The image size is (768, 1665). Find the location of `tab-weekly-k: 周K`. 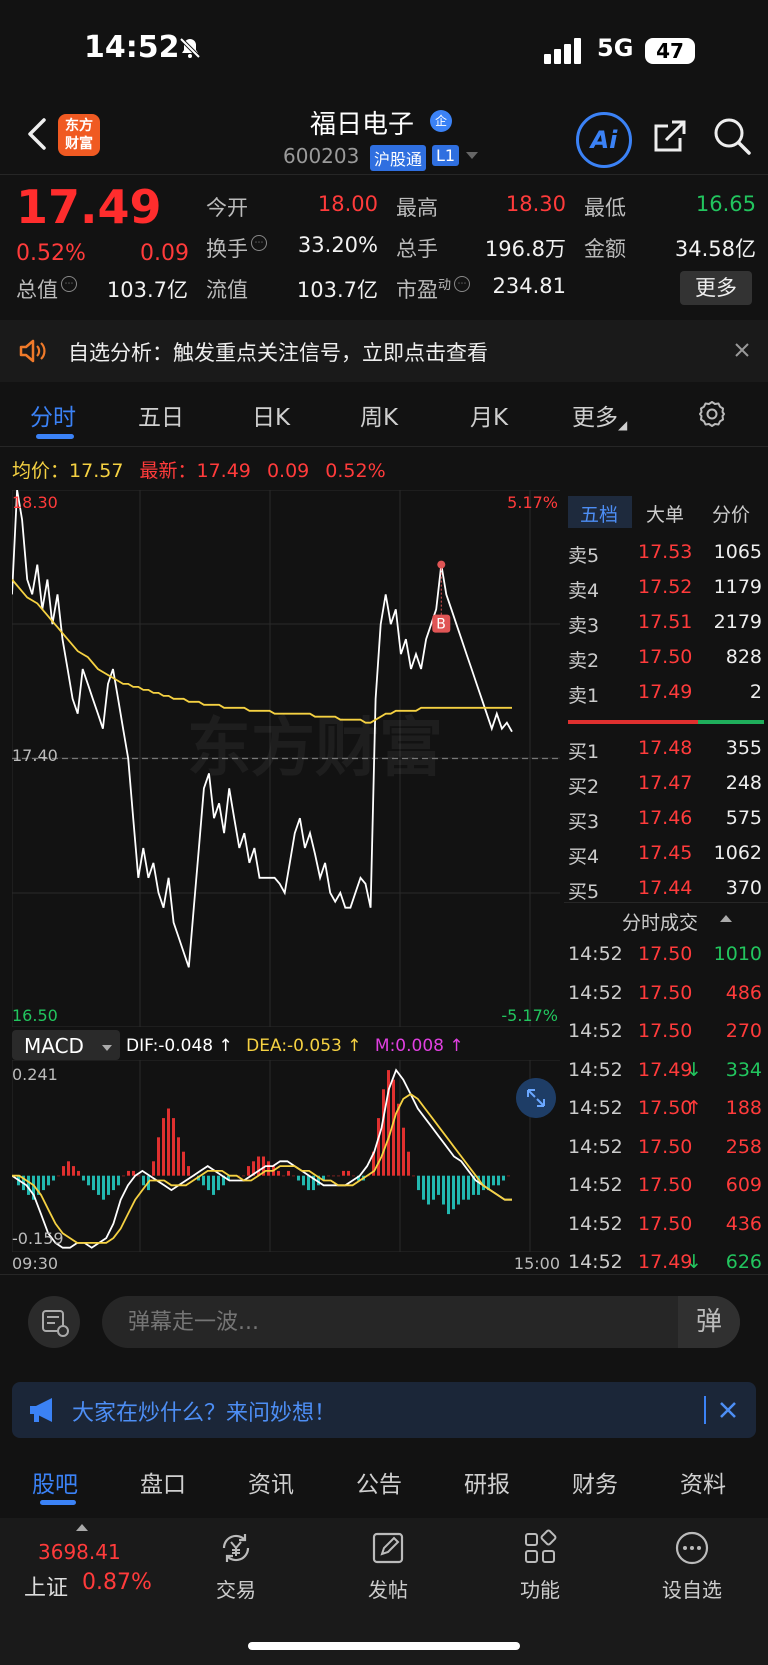

tab-weekly-k: 周K is located at coordinates (379, 415).